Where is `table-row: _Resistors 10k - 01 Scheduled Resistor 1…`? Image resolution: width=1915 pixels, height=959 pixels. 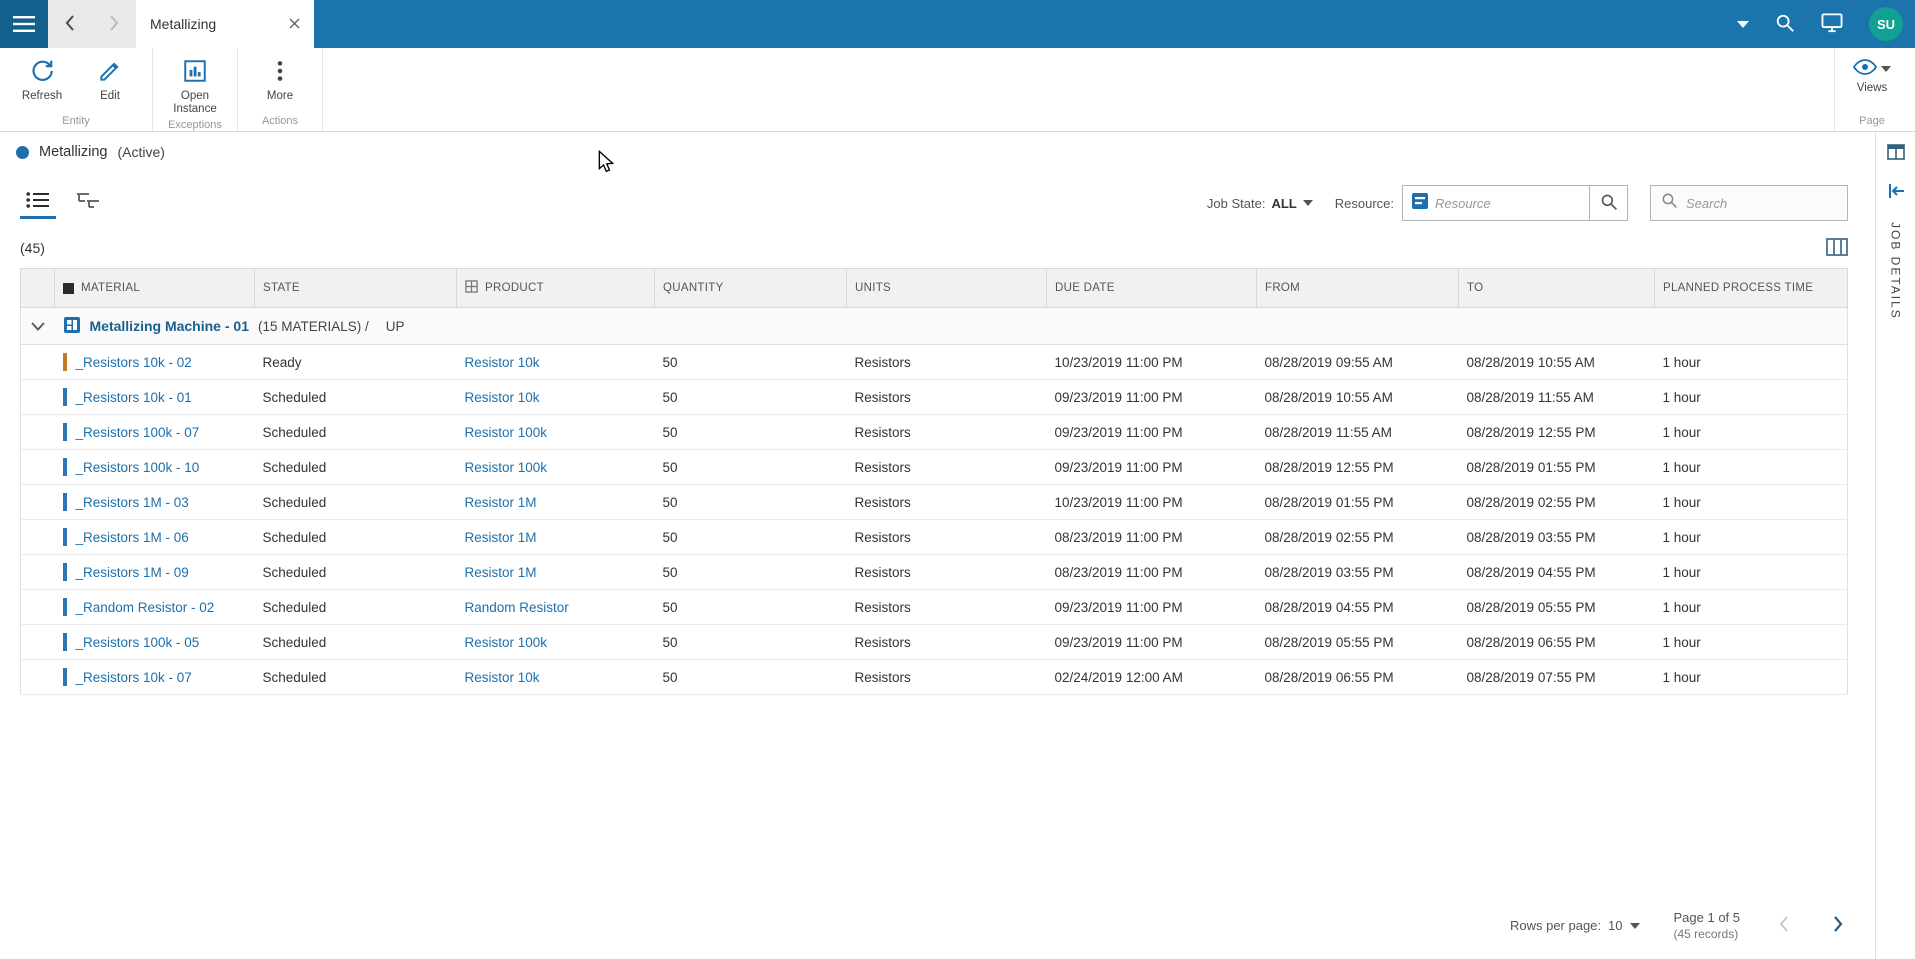
table-row: _Resistors 10k - 01 Scheduled Resistor 1… is located at coordinates (934, 397).